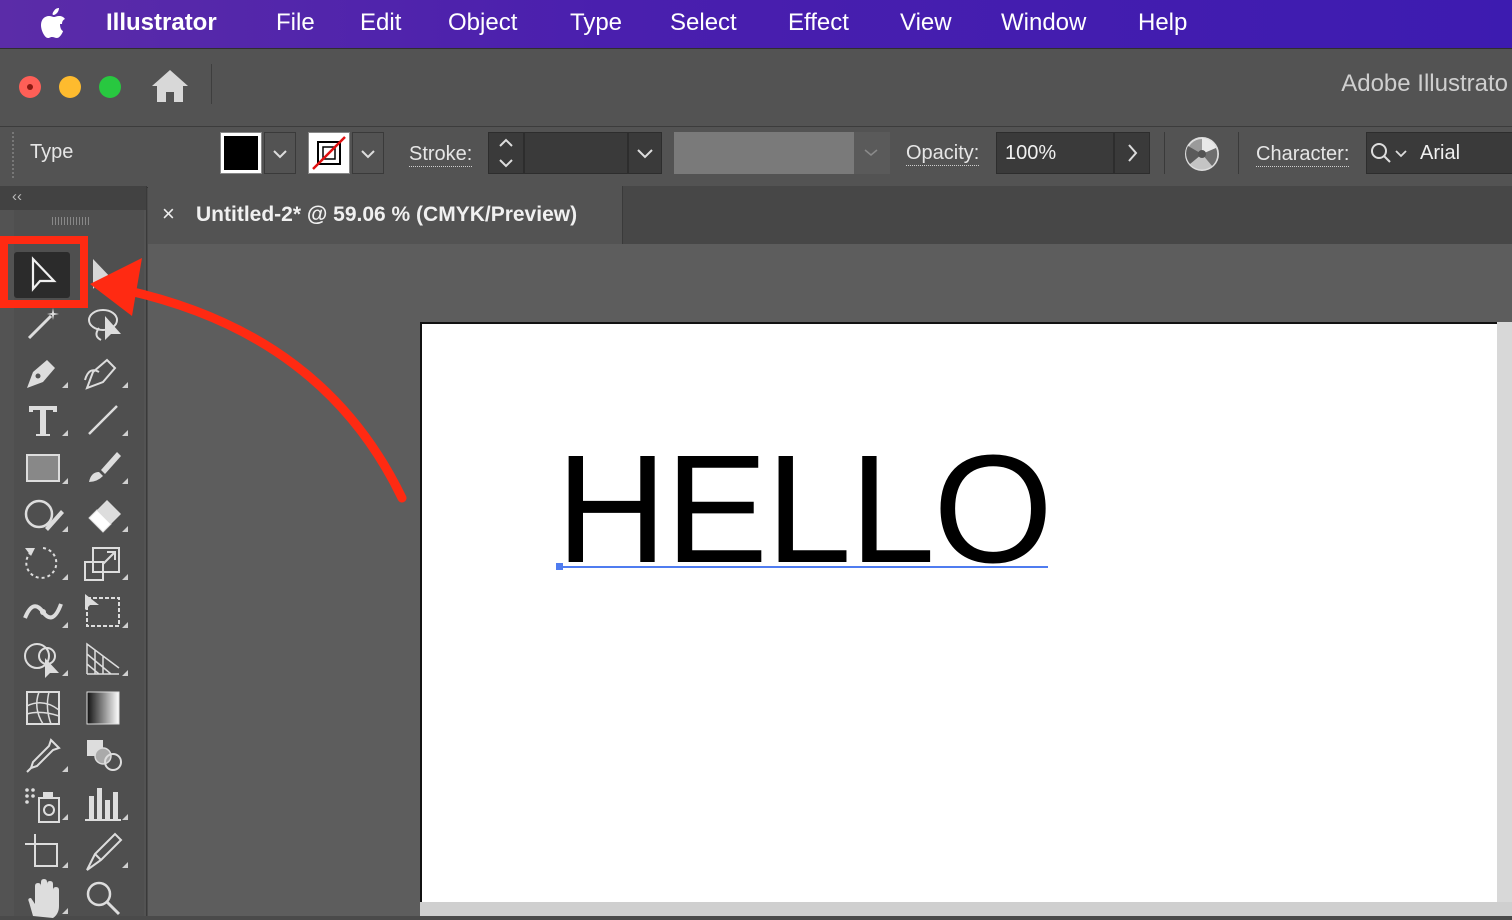  What do you see at coordinates (756, 87) in the screenshot?
I see `window-title-bar` at bounding box center [756, 87].